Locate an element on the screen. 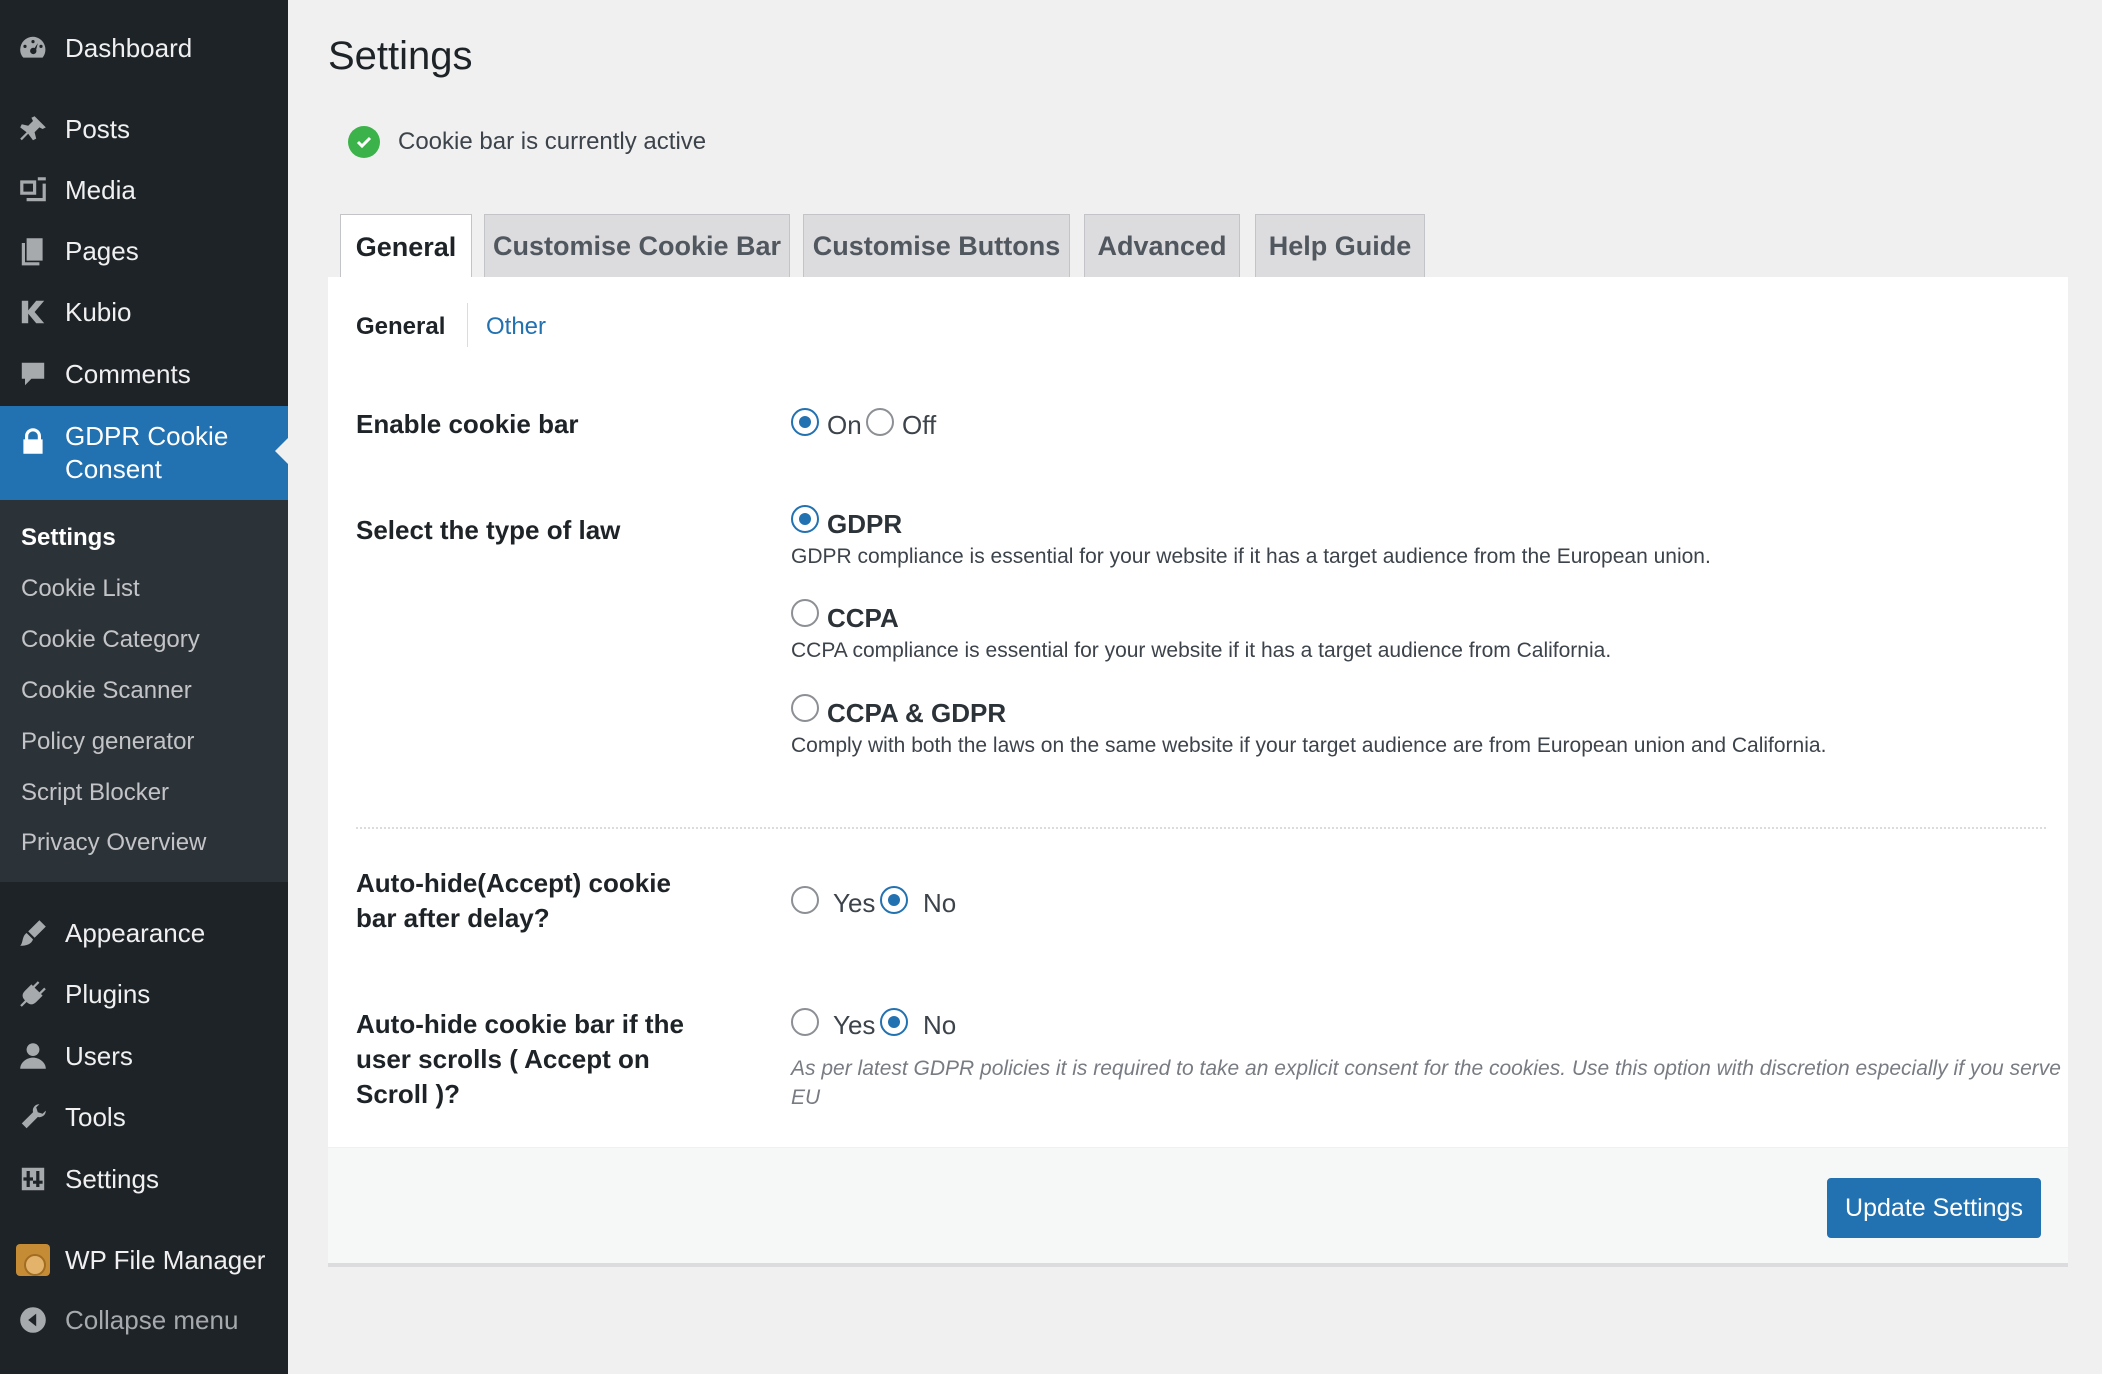 Image resolution: width=2102 pixels, height=1374 pixels. submenu-settings: Settings is located at coordinates (68, 538).